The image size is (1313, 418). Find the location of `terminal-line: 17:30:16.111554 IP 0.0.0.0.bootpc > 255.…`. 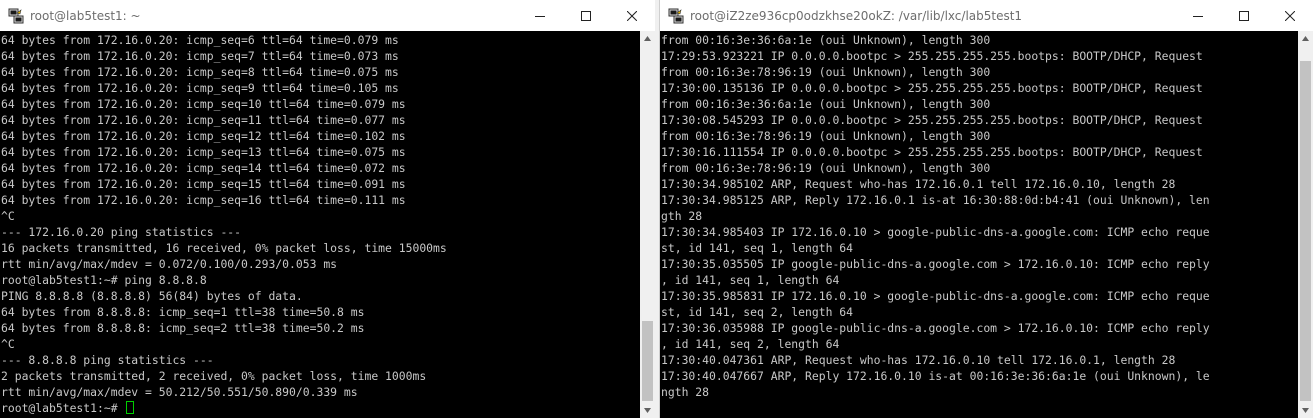

terminal-line: 17:30:16.111554 IP 0.0.0.0.bootpc > 255.… is located at coordinates (932, 152).